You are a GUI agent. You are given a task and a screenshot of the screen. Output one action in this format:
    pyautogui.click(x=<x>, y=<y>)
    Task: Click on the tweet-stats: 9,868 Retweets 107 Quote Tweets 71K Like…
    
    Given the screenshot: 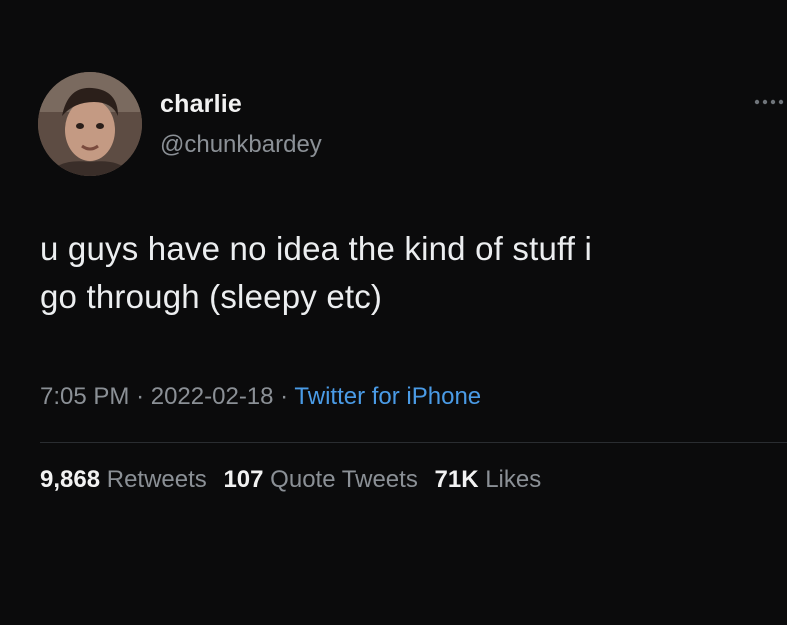 What is the action you would take?
    pyautogui.click(x=295, y=480)
    